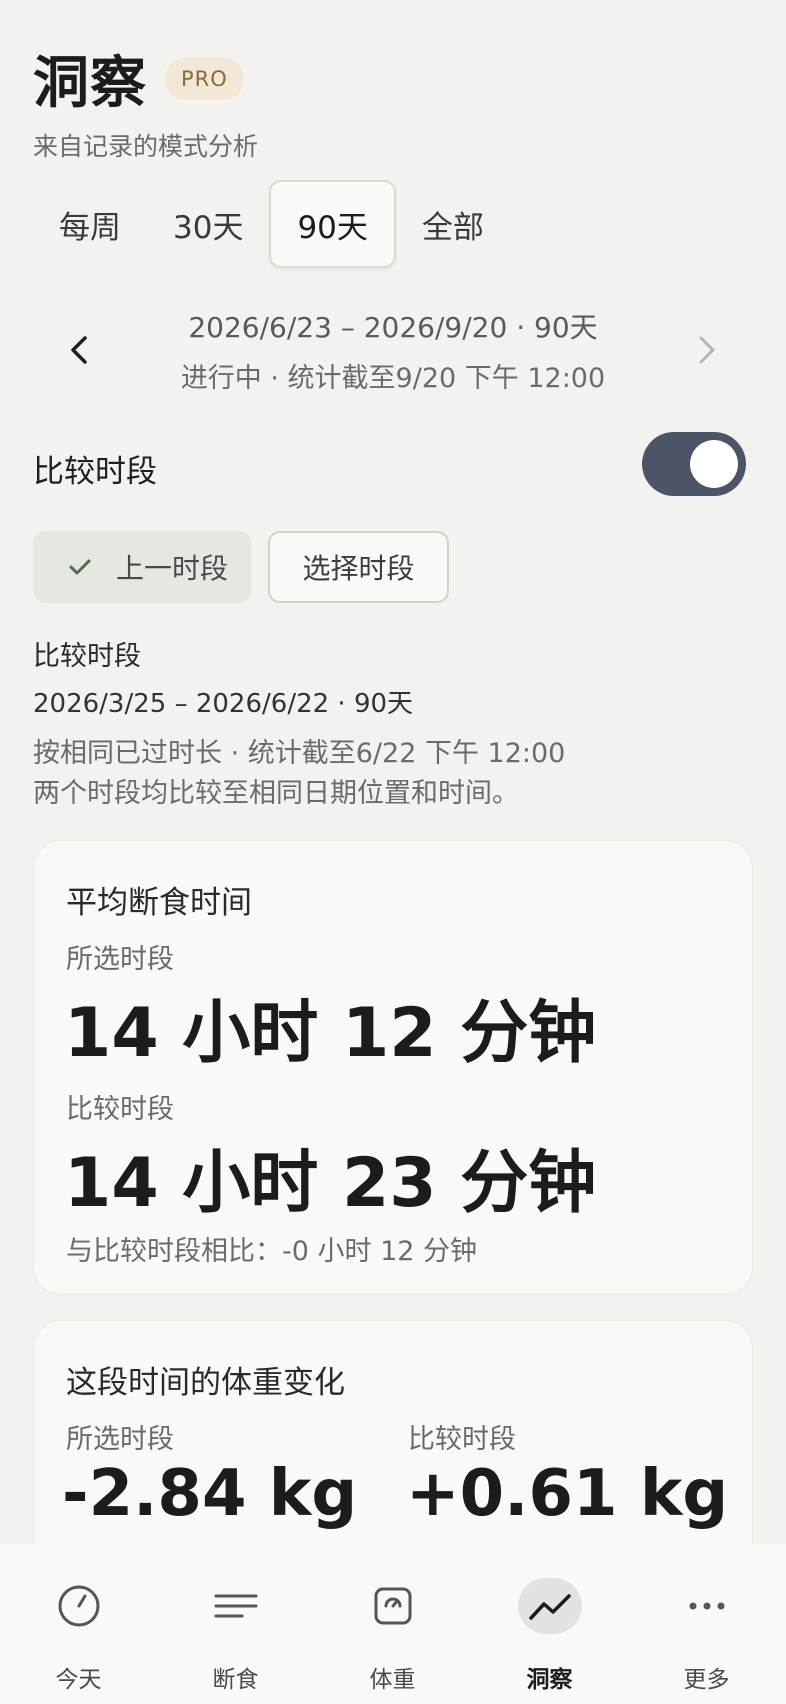 This screenshot has height=1704, width=786. Describe the element at coordinates (272, 1251) in the screenshot. I see `fasting-diff: 与比较时段相比：-0 小时 12 分钟` at that location.